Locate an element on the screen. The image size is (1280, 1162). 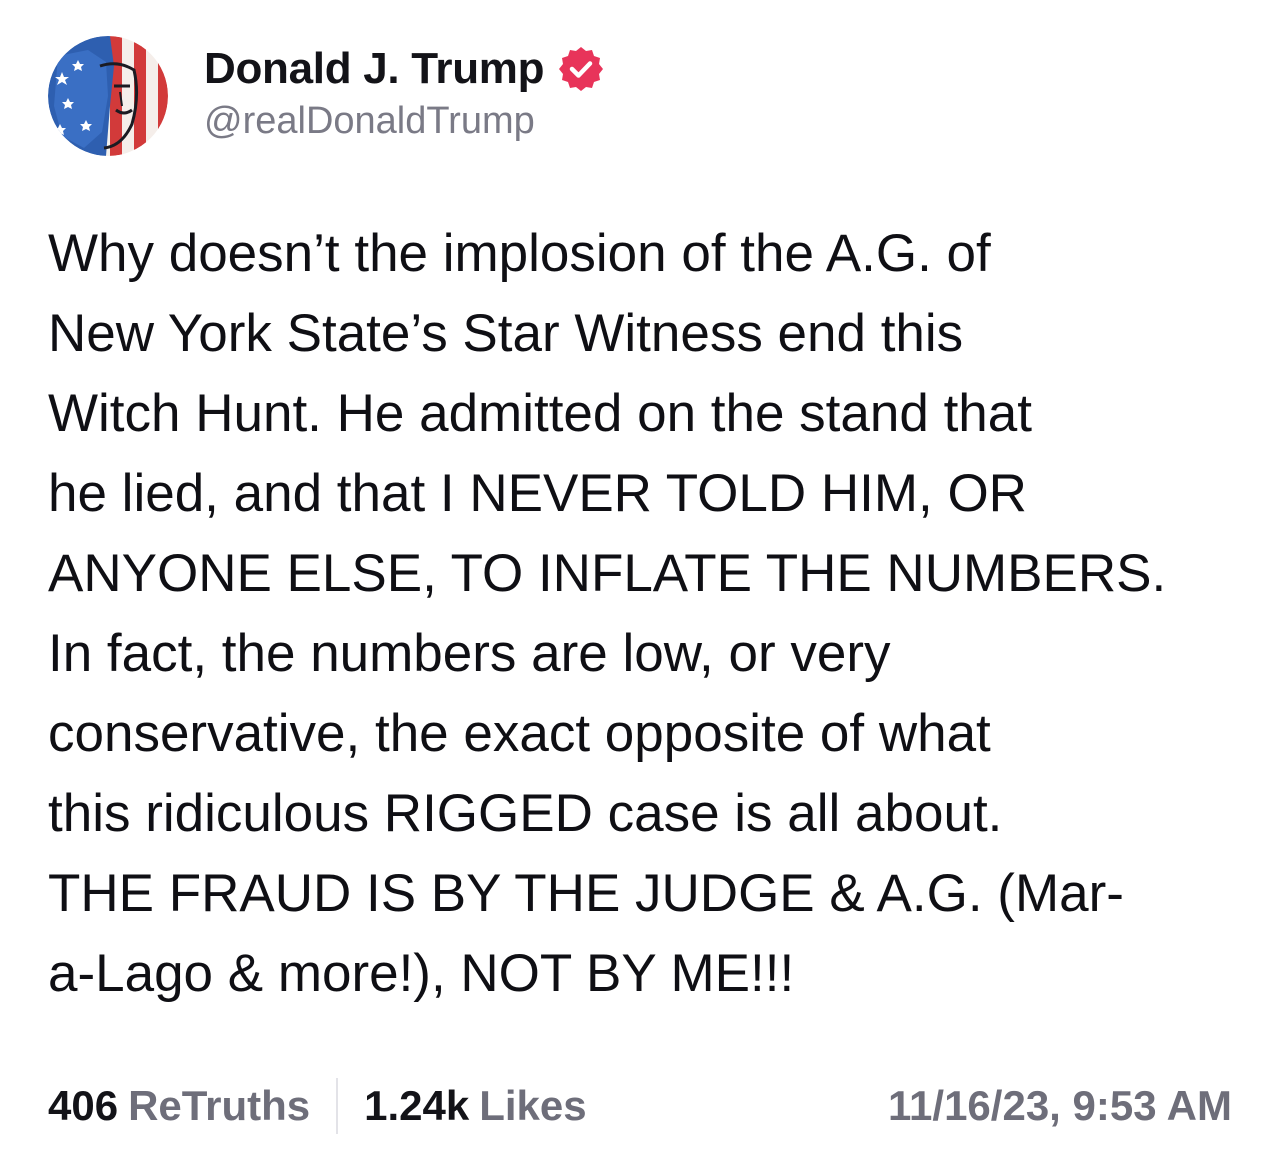
name-row: Donald J. Trump is located at coordinates (404, 69).